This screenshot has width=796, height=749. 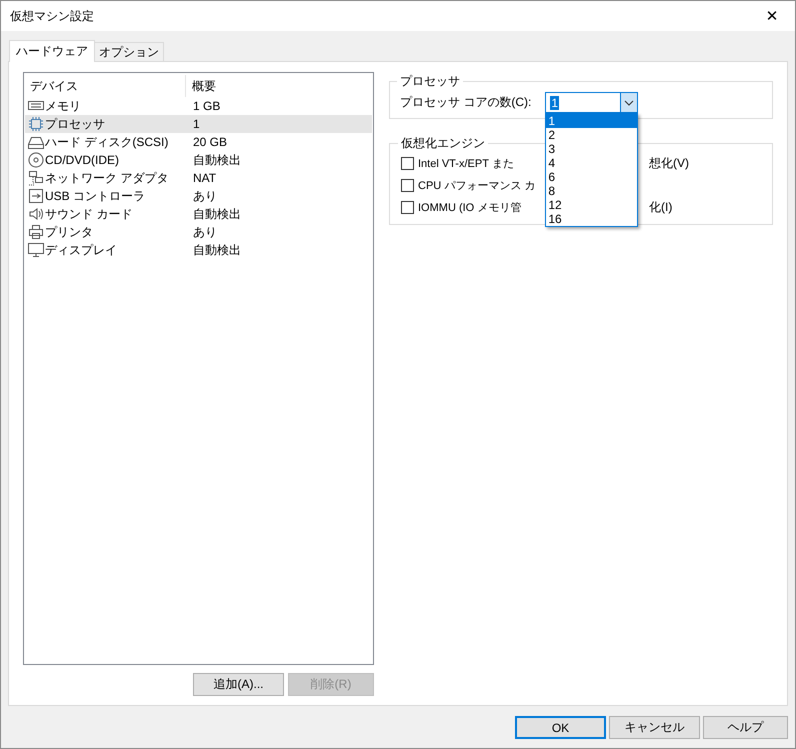 I want to click on tab: オプション, so click(x=129, y=51).